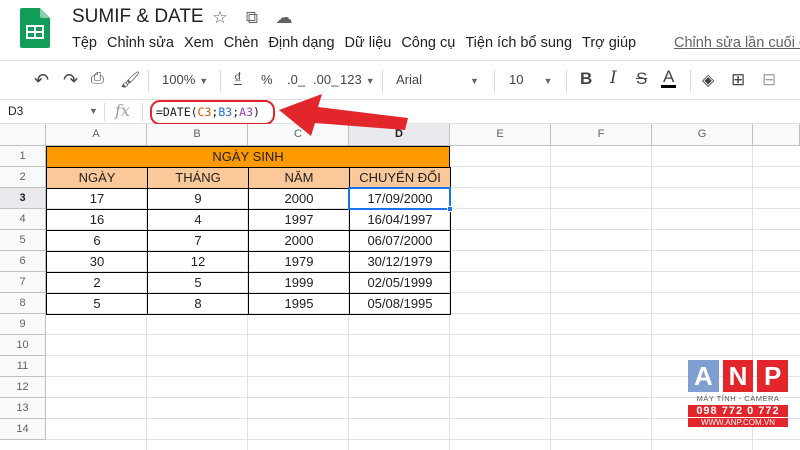 The width and height of the screenshot is (800, 450). Describe the element at coordinates (198, 241) in the screenshot. I see `table-cell: 7` at that location.